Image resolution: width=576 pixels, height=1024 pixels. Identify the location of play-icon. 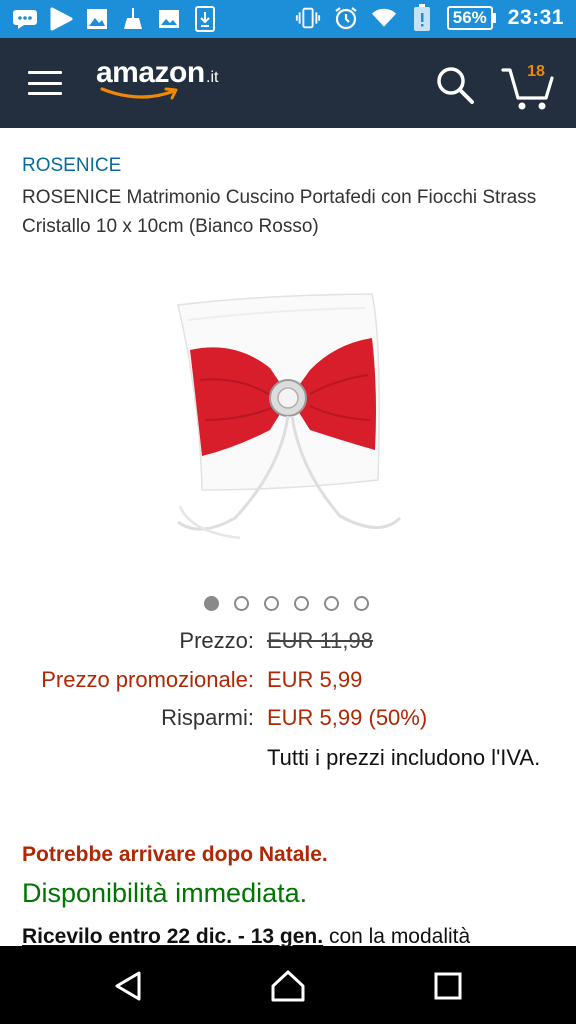
(61, 19).